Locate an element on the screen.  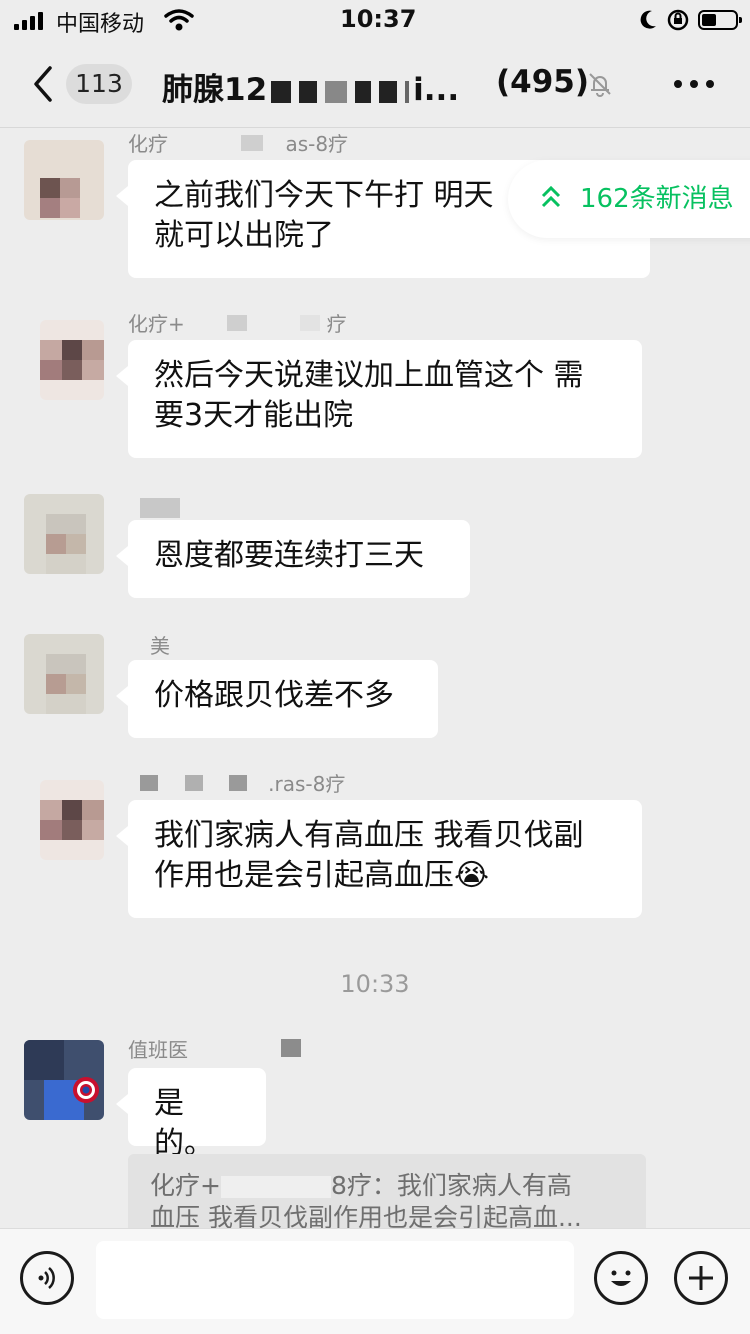
moon-icon is located at coordinates (648, 19).